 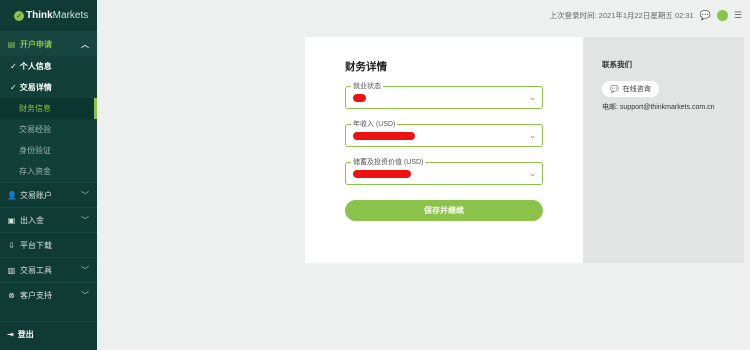 I want to click on logout-label: 登出, so click(x=25, y=334).